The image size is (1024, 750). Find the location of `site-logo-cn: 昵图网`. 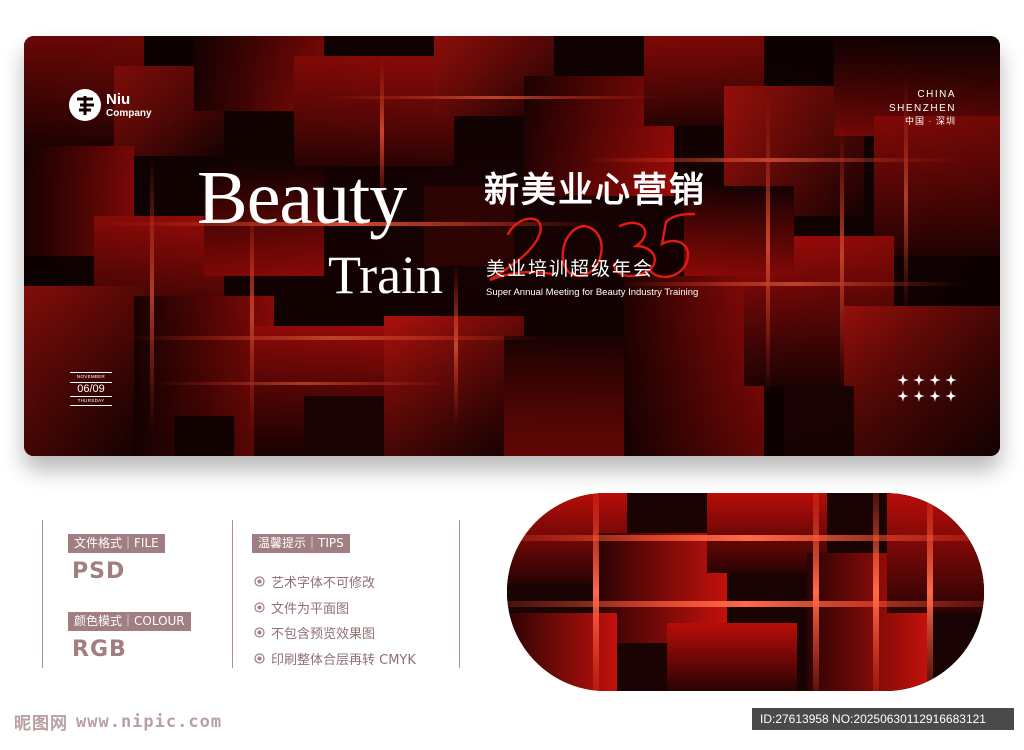

site-logo-cn: 昵图网 is located at coordinates (41, 724).